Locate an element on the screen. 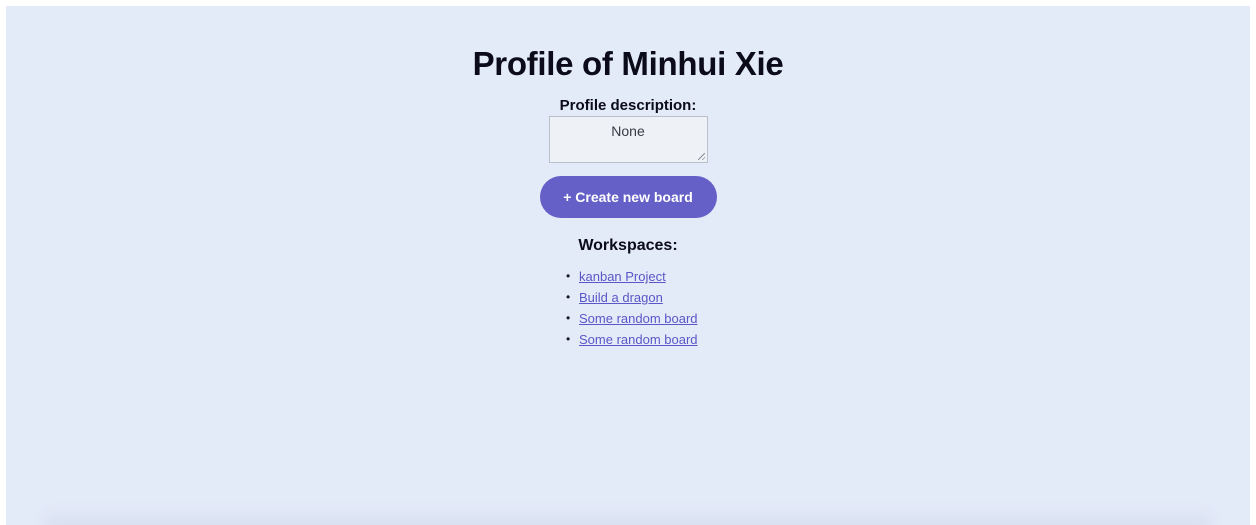 This screenshot has width=1256, height=525. workspaces-heading: Workspaces: is located at coordinates (628, 245).